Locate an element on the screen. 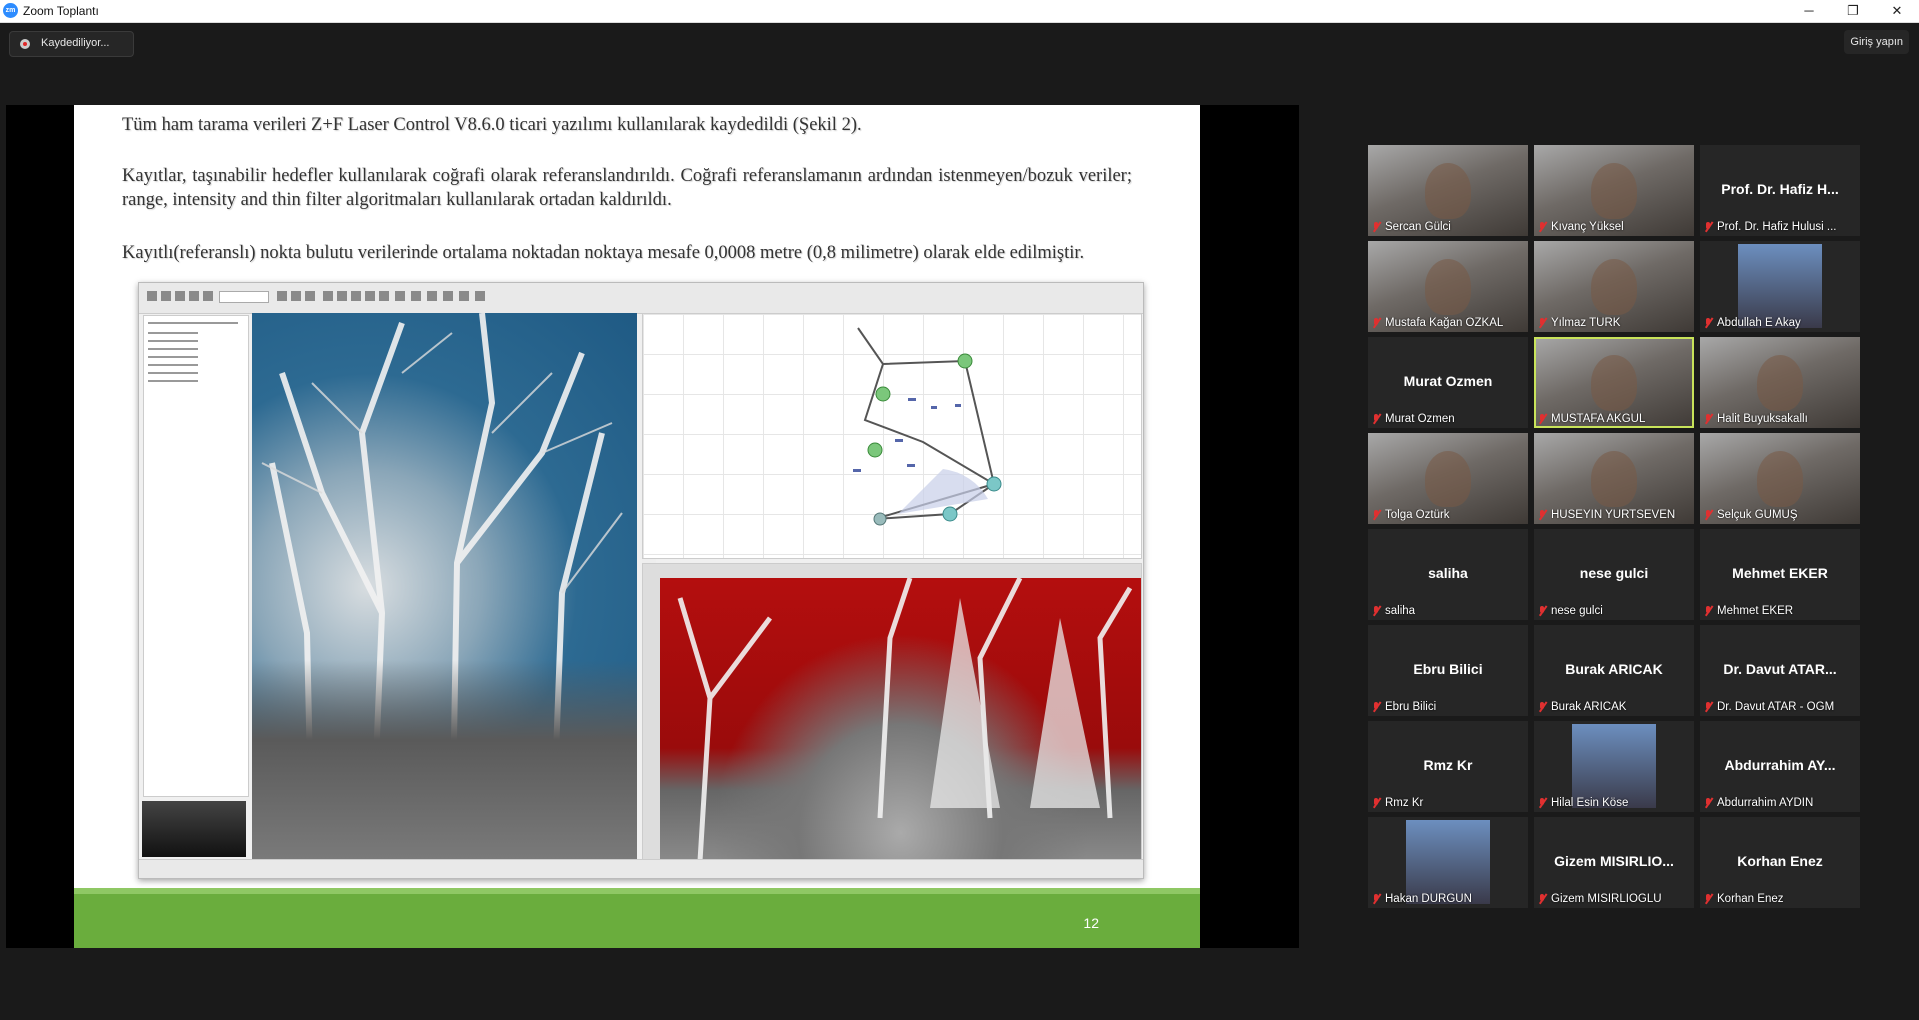  participant-tile: Hakan DURGUN is located at coordinates (1448, 862).